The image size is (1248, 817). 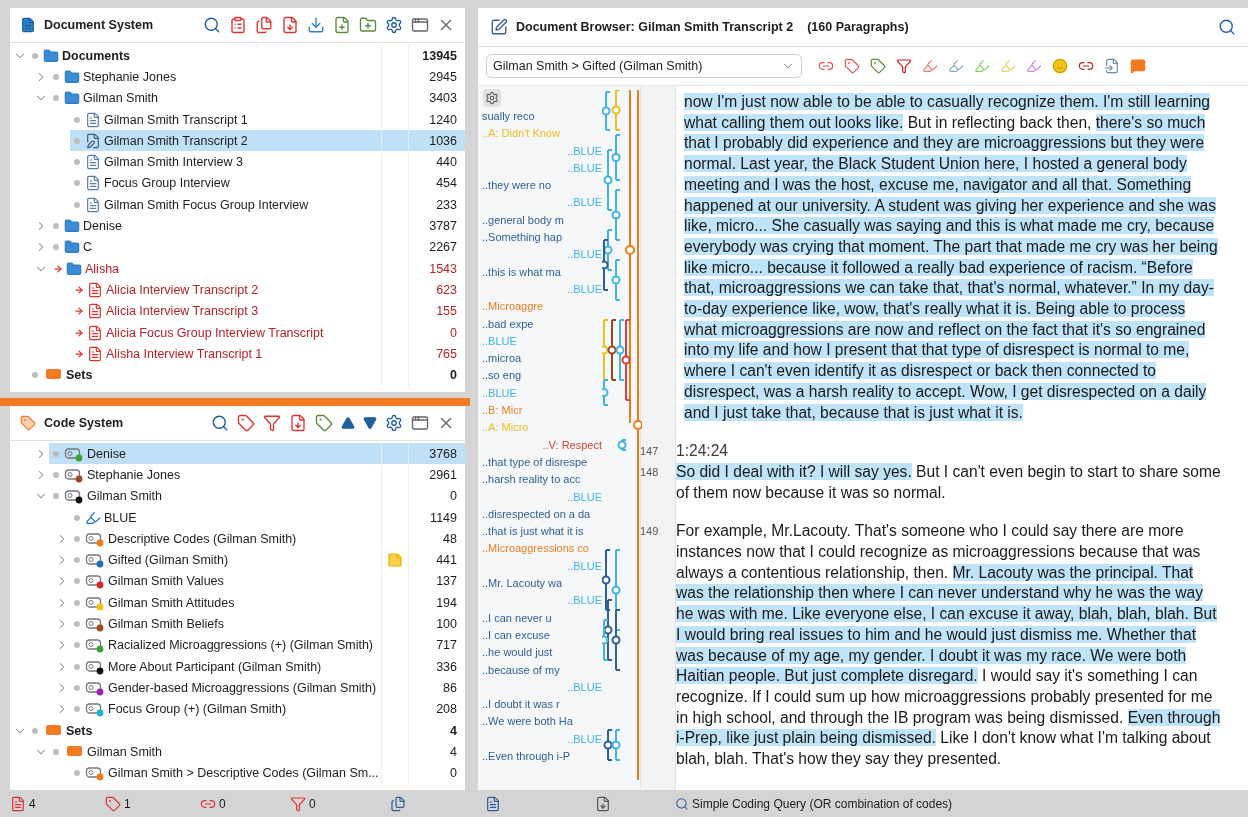 I want to click on new-folder-icon, so click(x=368, y=25).